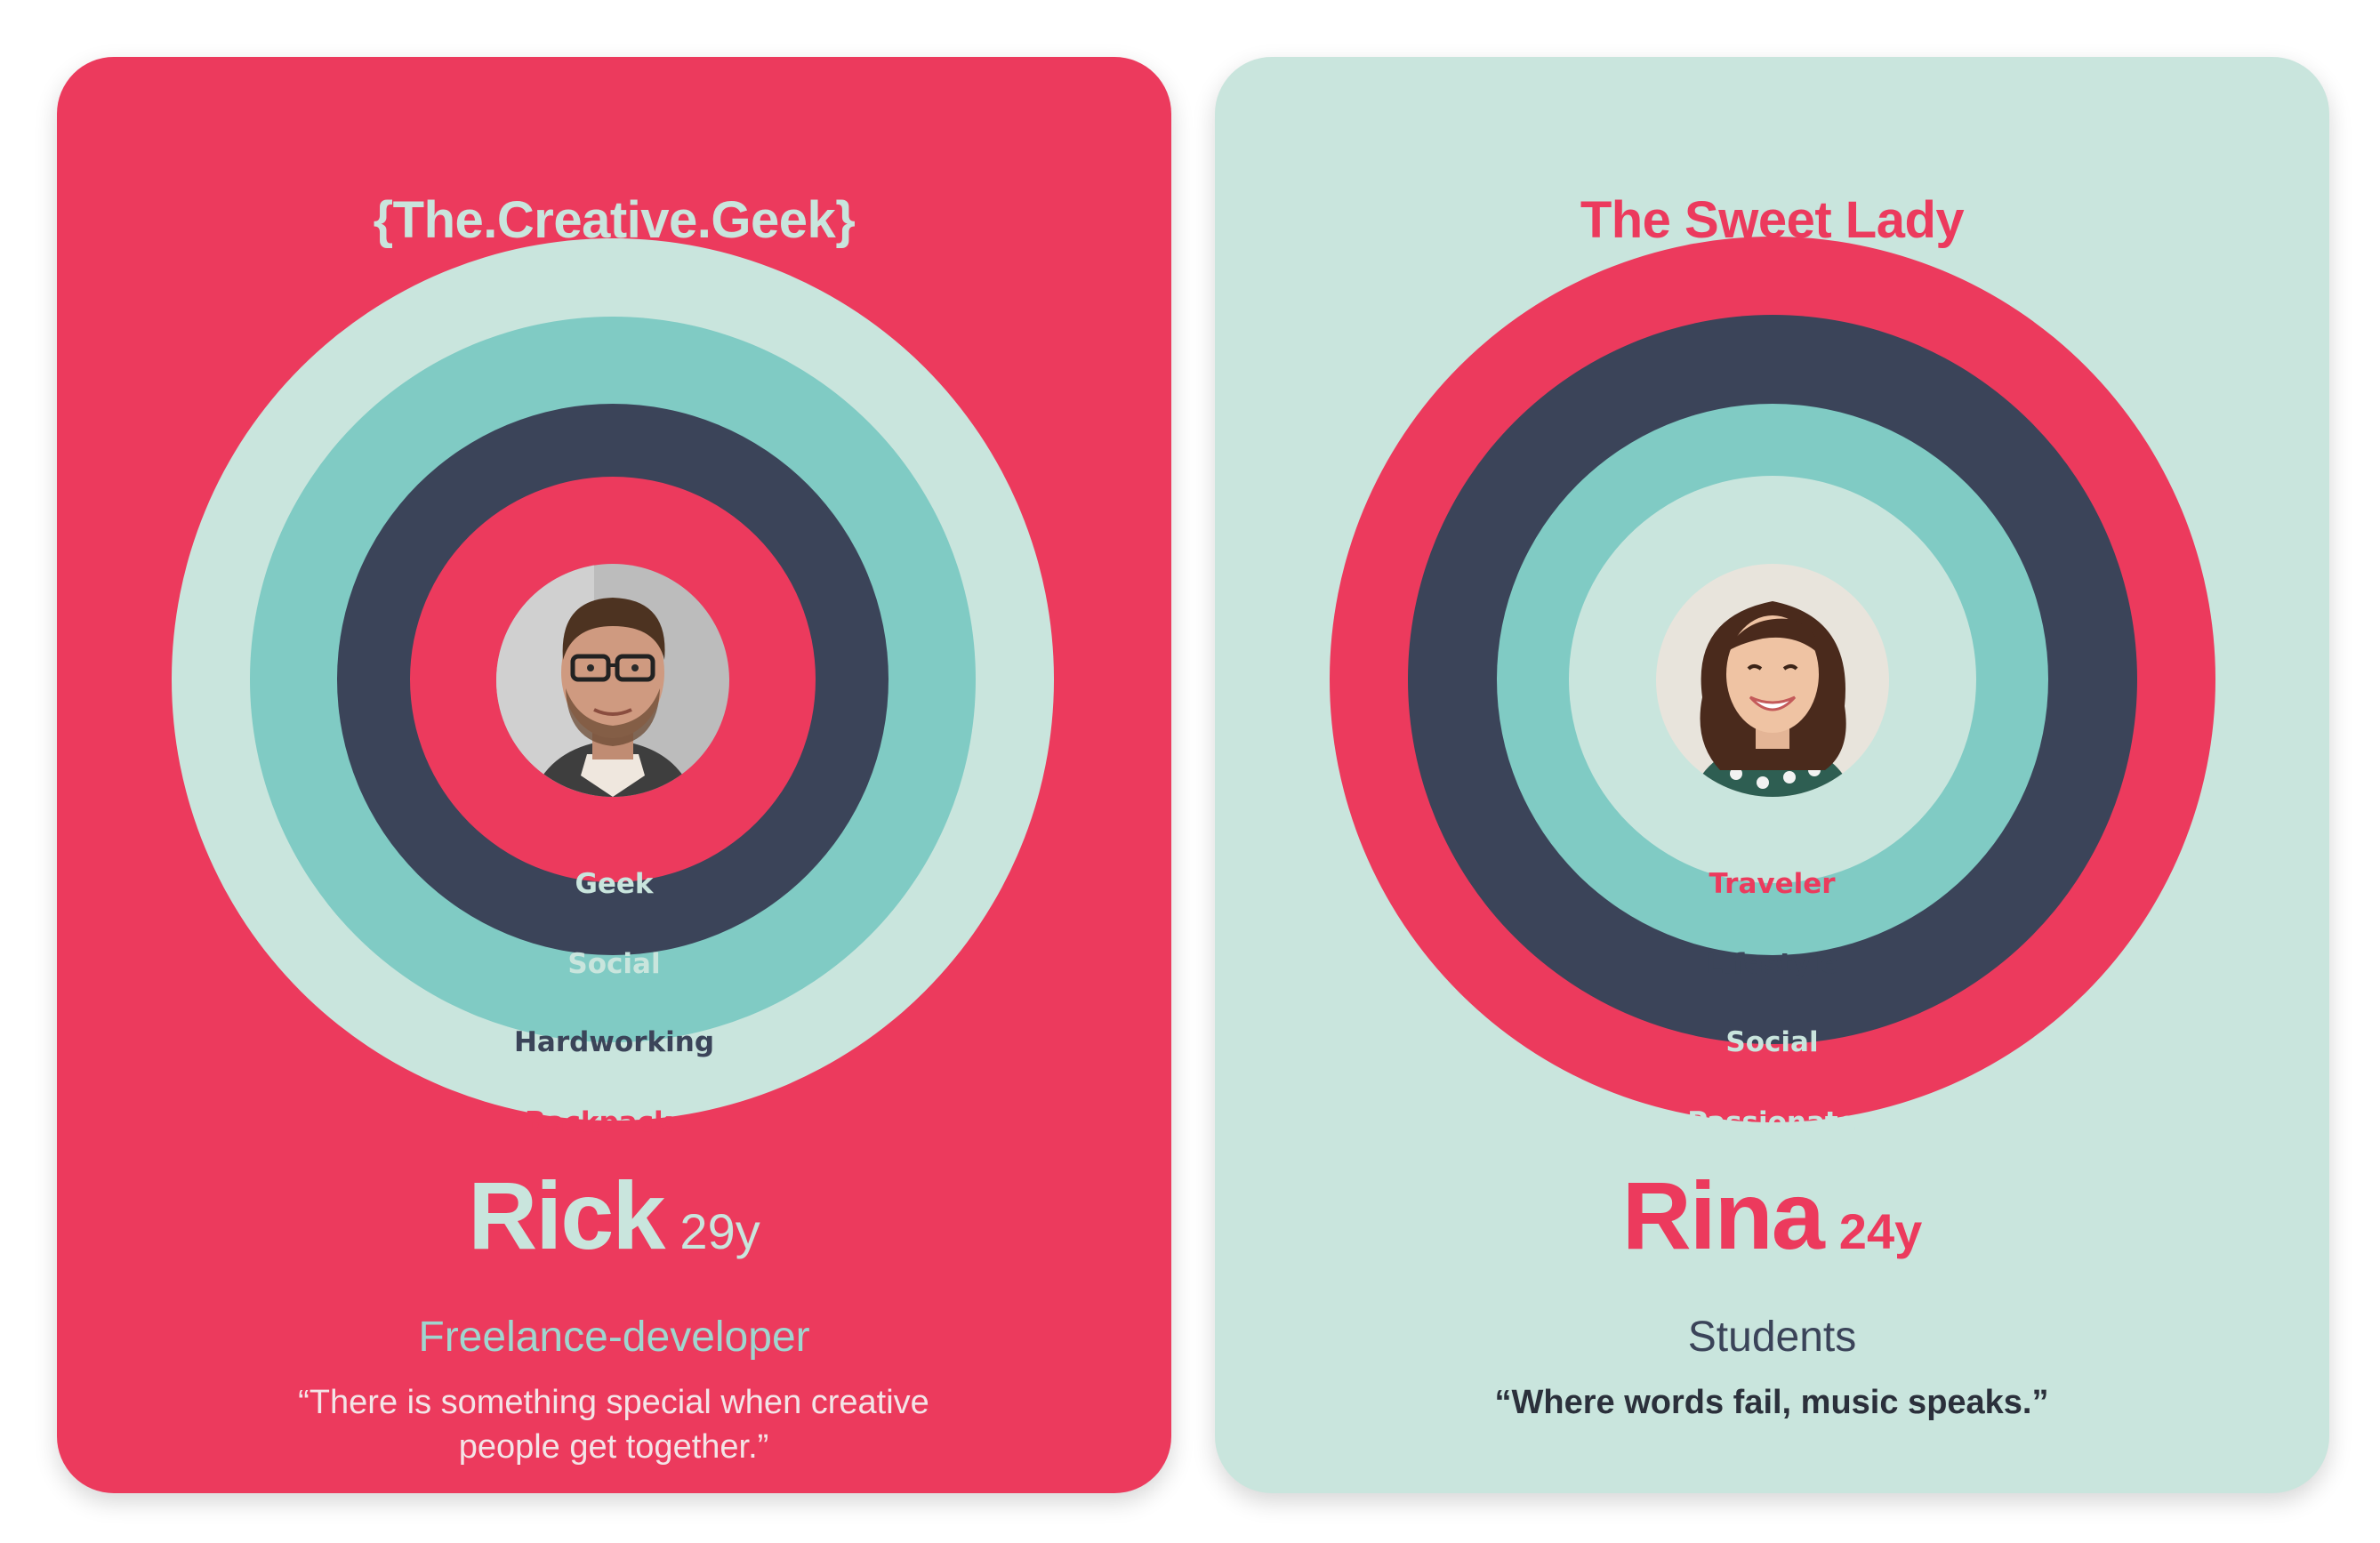 Image resolution: width=2380 pixels, height=1543 pixels. I want to click on ring-label-geek: Geek, so click(614, 884).